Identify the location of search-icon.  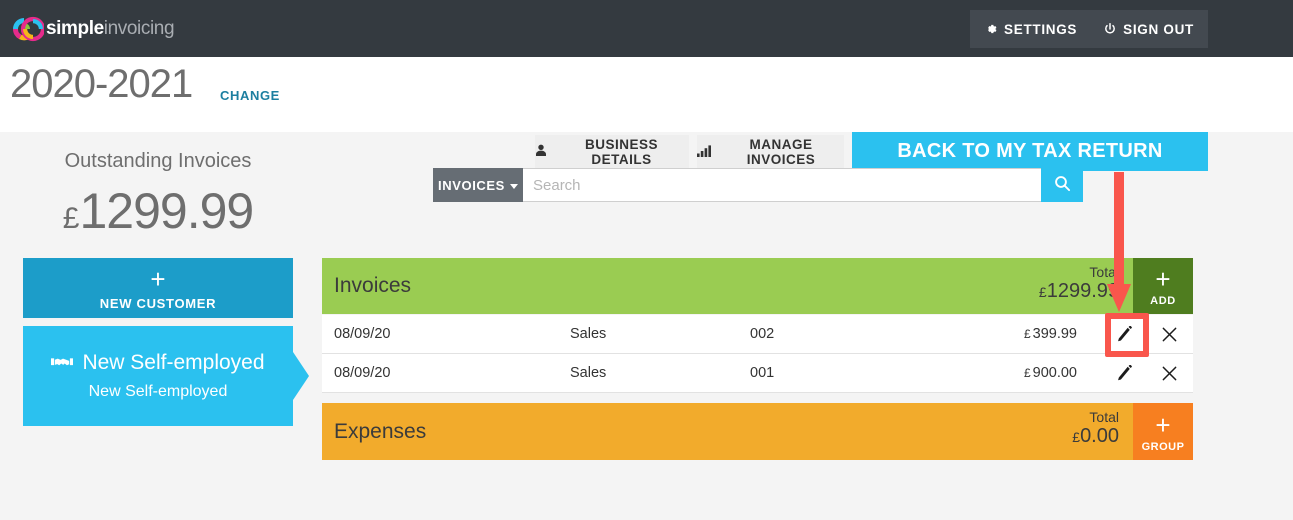
(1062, 185).